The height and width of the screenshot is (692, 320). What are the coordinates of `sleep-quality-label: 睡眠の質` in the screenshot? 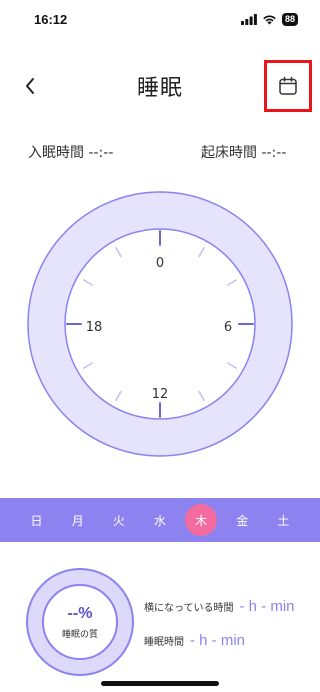 It's located at (79, 634).